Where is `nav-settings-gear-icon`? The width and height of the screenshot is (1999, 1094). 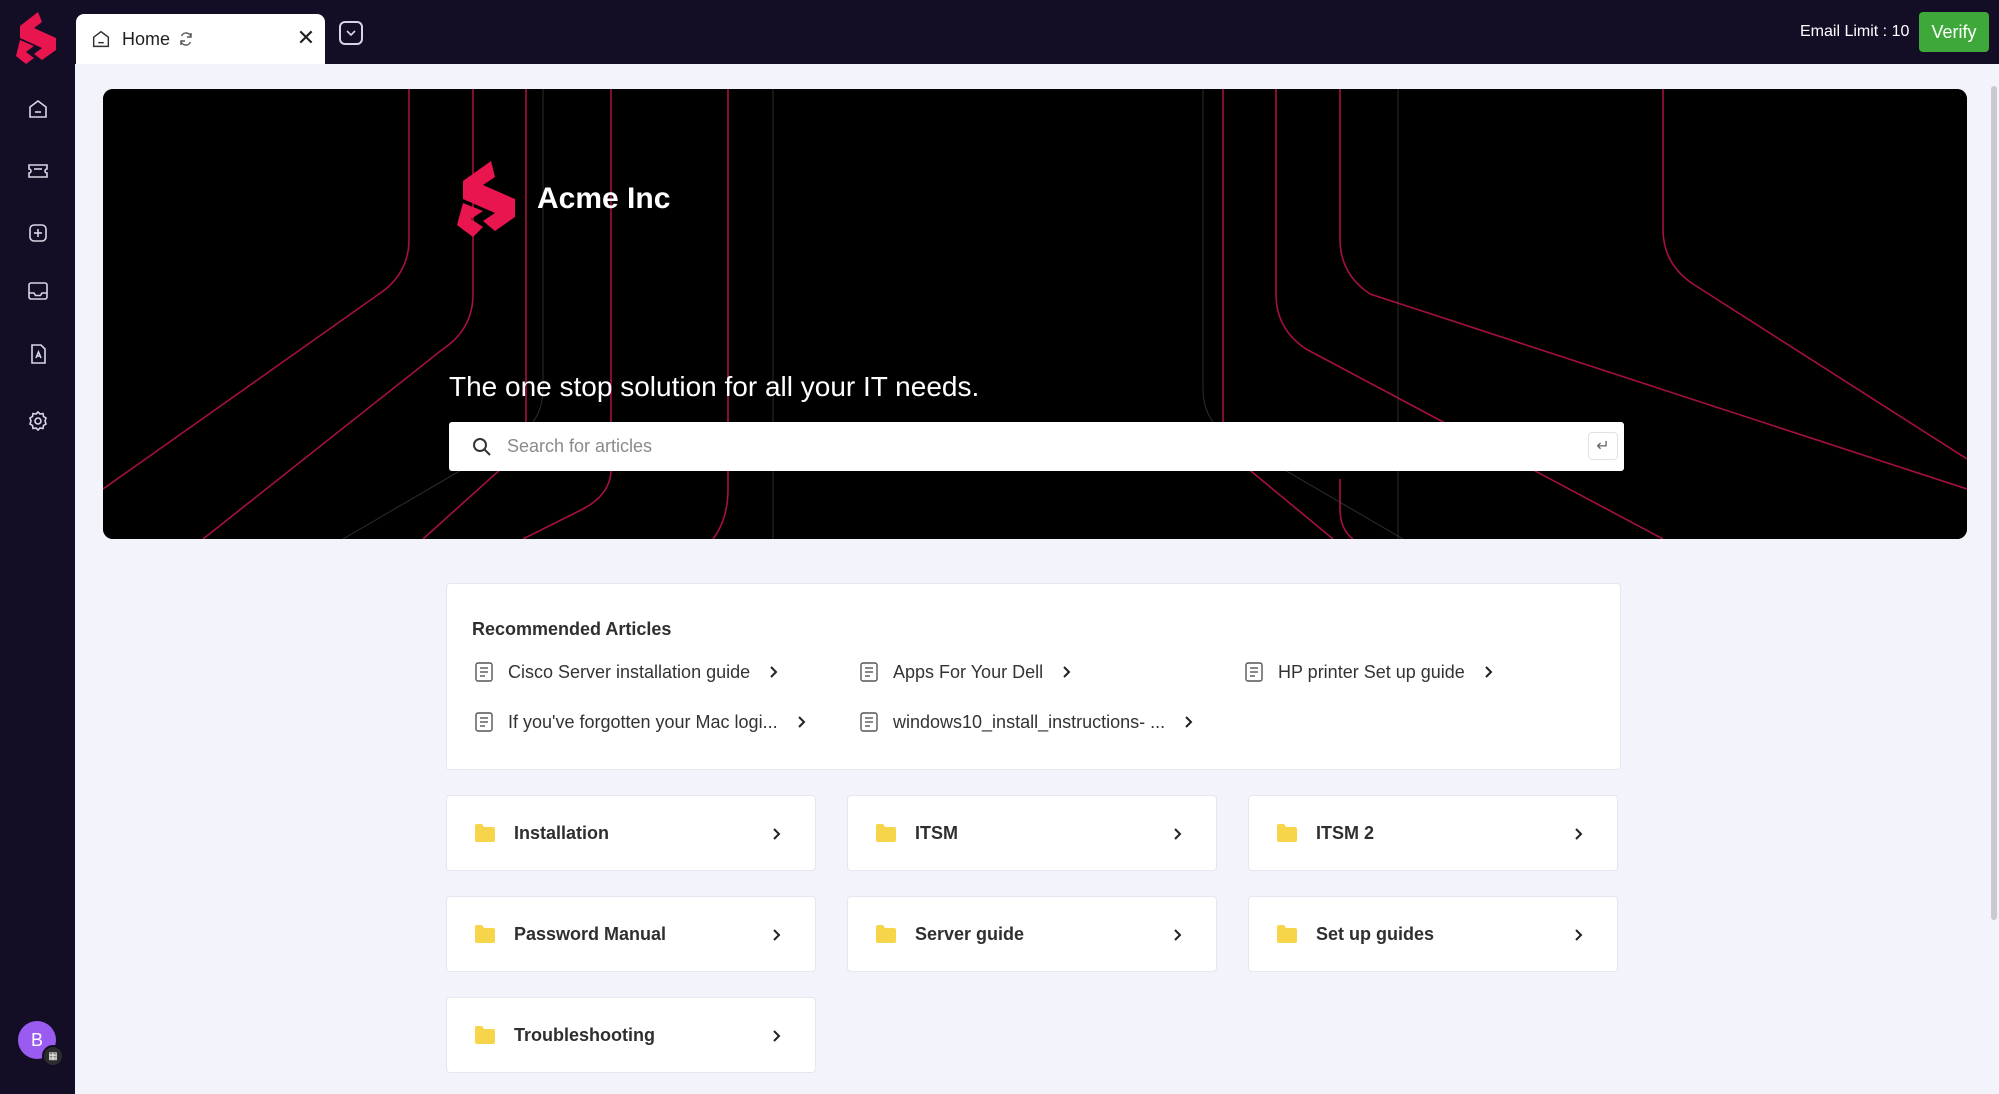 nav-settings-gear-icon is located at coordinates (37, 420).